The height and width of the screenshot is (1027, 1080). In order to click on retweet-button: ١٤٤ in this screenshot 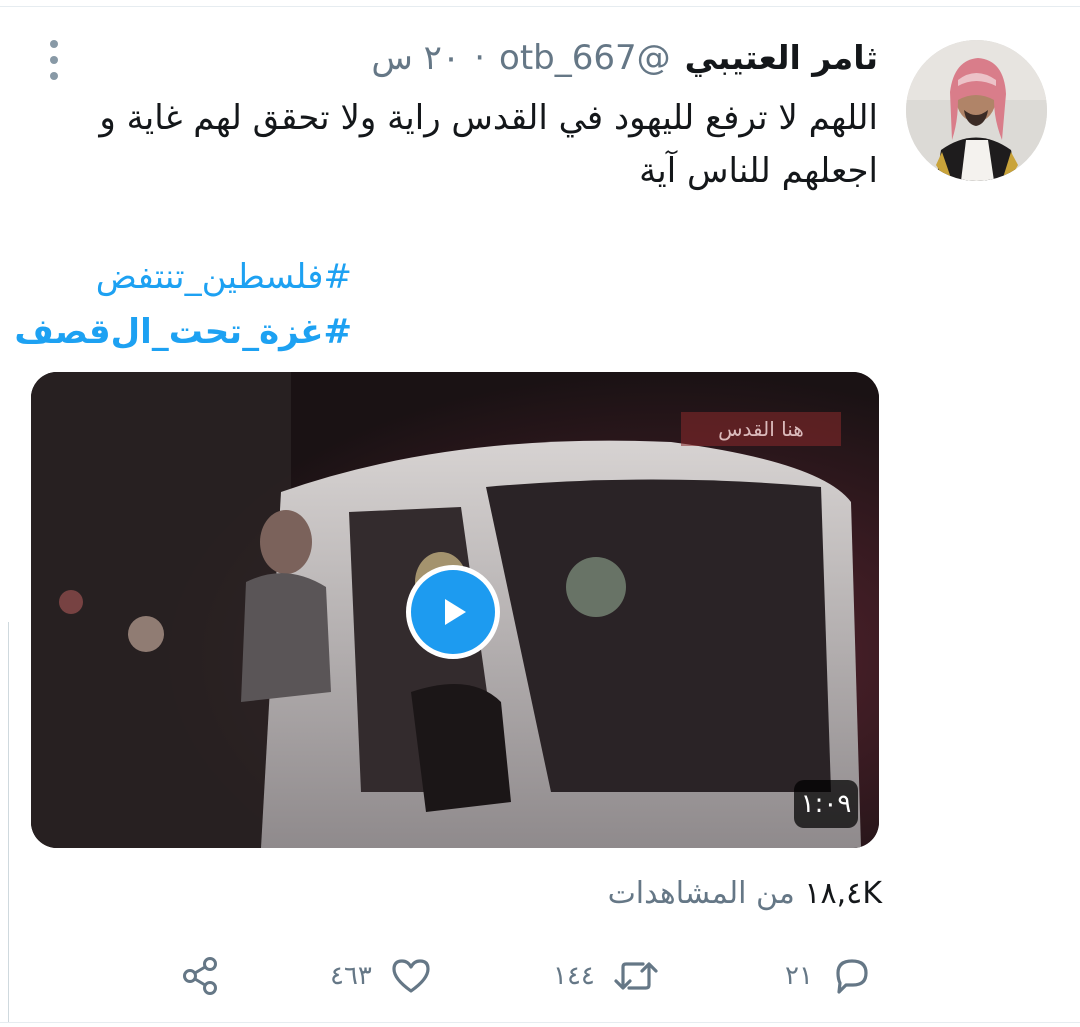, I will do `click(607, 976)`.